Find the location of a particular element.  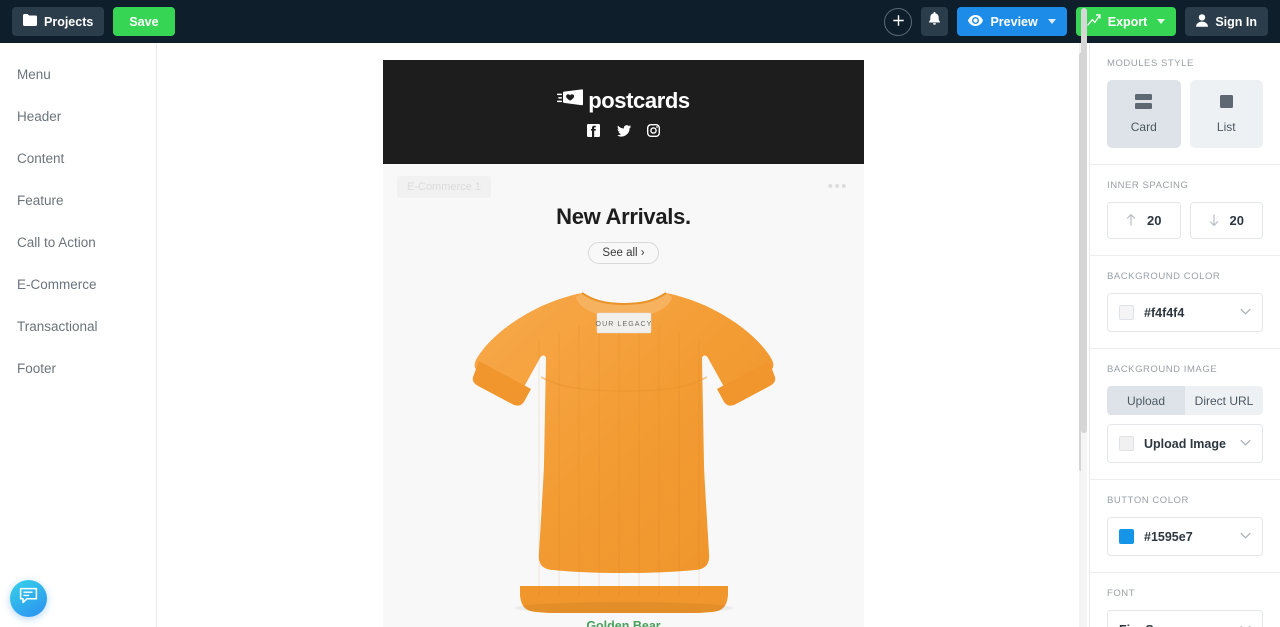

sidebar-item-header: Header is located at coordinates (78, 116).